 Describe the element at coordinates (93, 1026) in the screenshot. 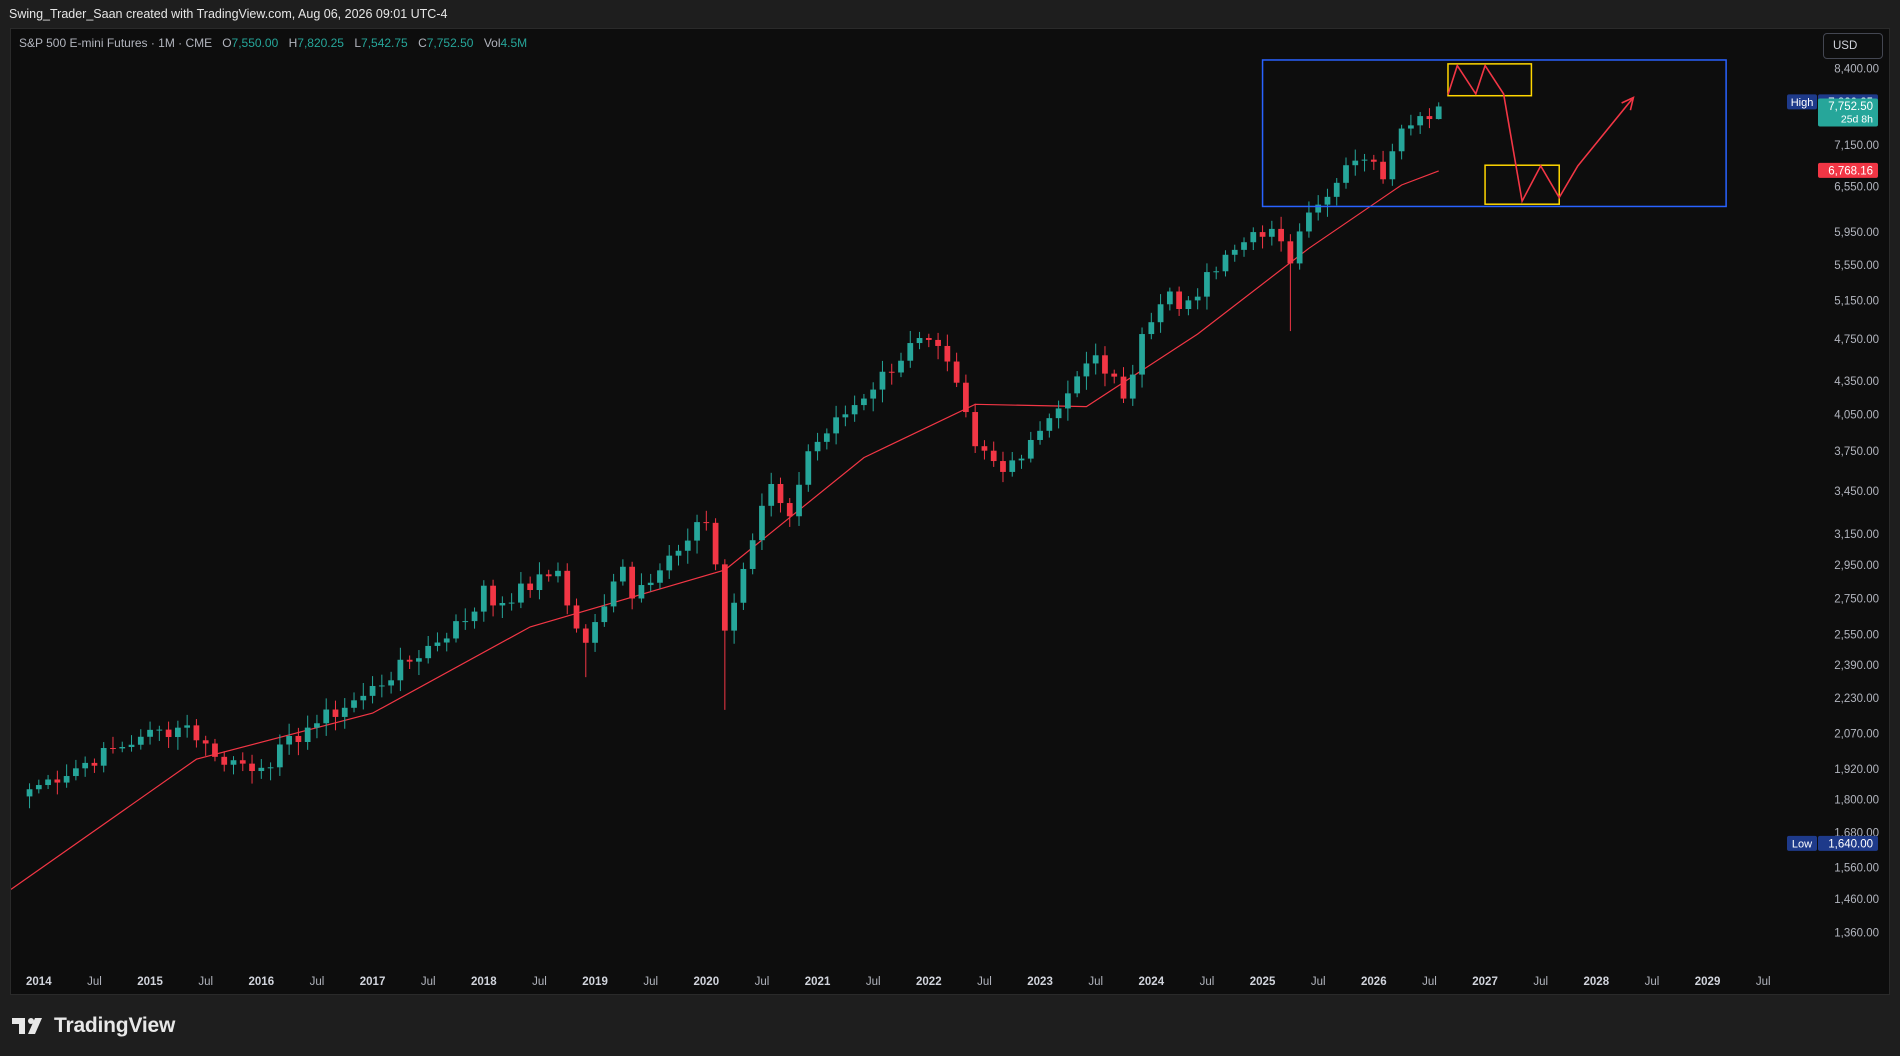

I see `tradingview-logo: TradingView` at that location.